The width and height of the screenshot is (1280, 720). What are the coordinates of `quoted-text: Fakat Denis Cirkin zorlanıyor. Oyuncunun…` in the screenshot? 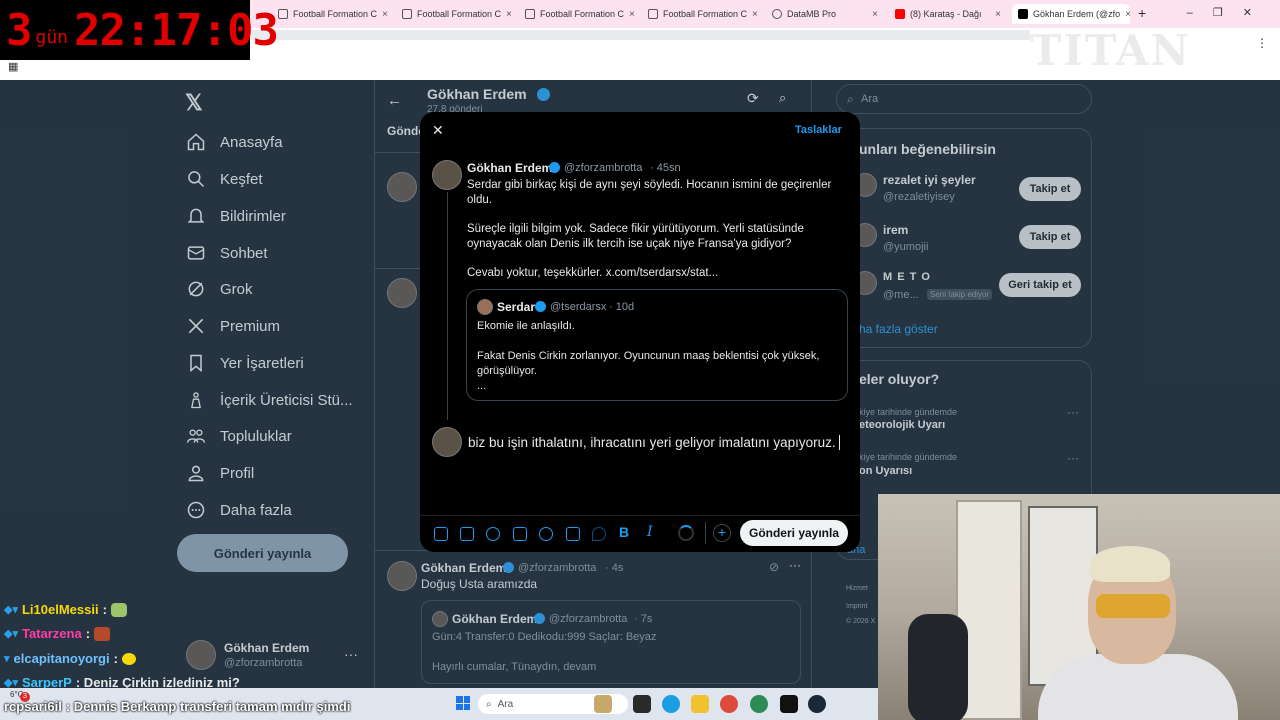 It's located at (648, 363).